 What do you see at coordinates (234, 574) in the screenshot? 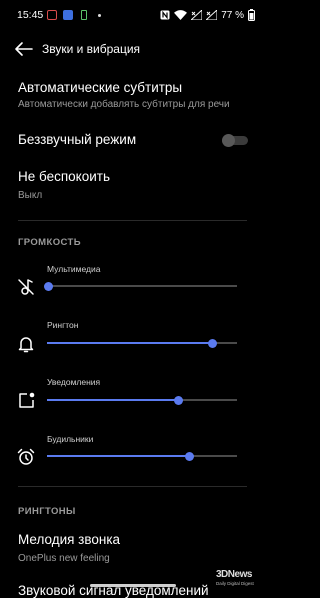
I see `watermark-logo: 3DNews` at bounding box center [234, 574].